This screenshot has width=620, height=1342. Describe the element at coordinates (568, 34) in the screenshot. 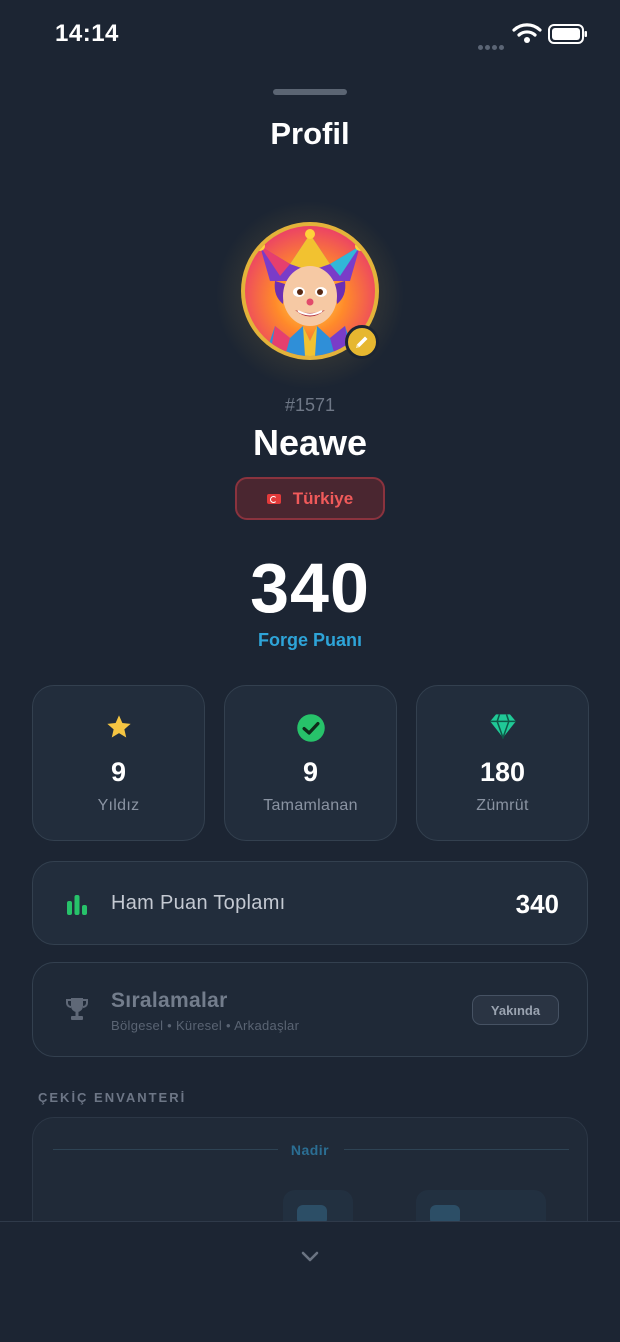

I see `battery-icon` at that location.